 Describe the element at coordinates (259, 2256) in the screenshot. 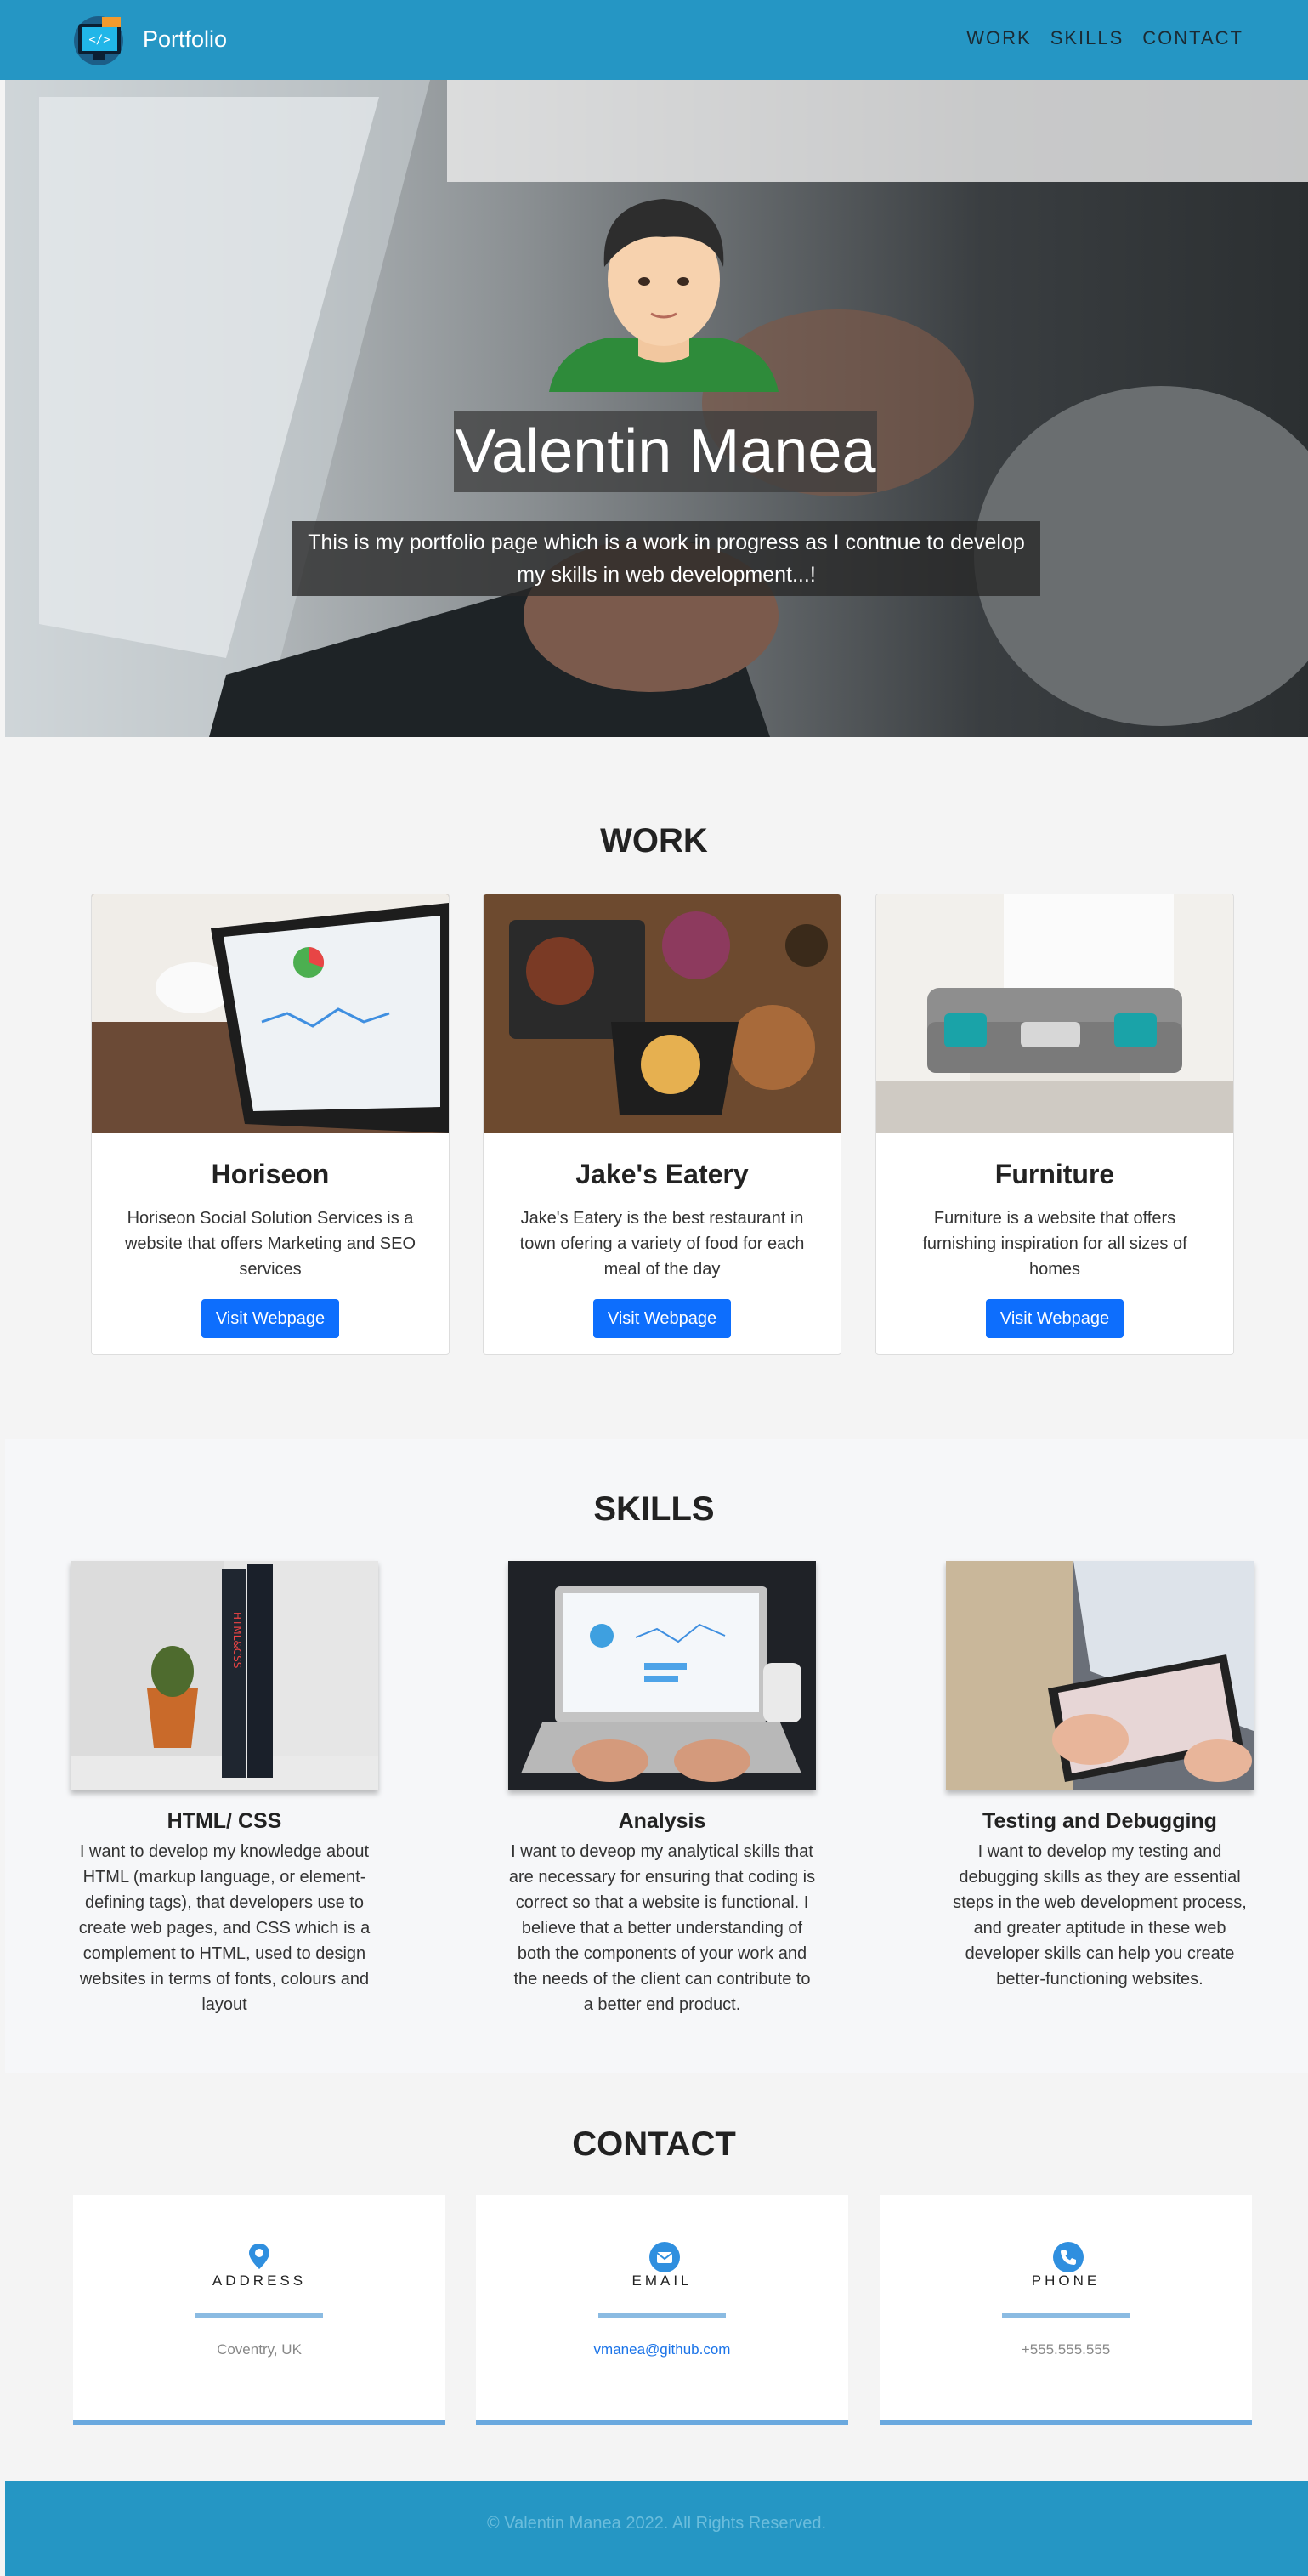

I see `map-pin-icon` at that location.